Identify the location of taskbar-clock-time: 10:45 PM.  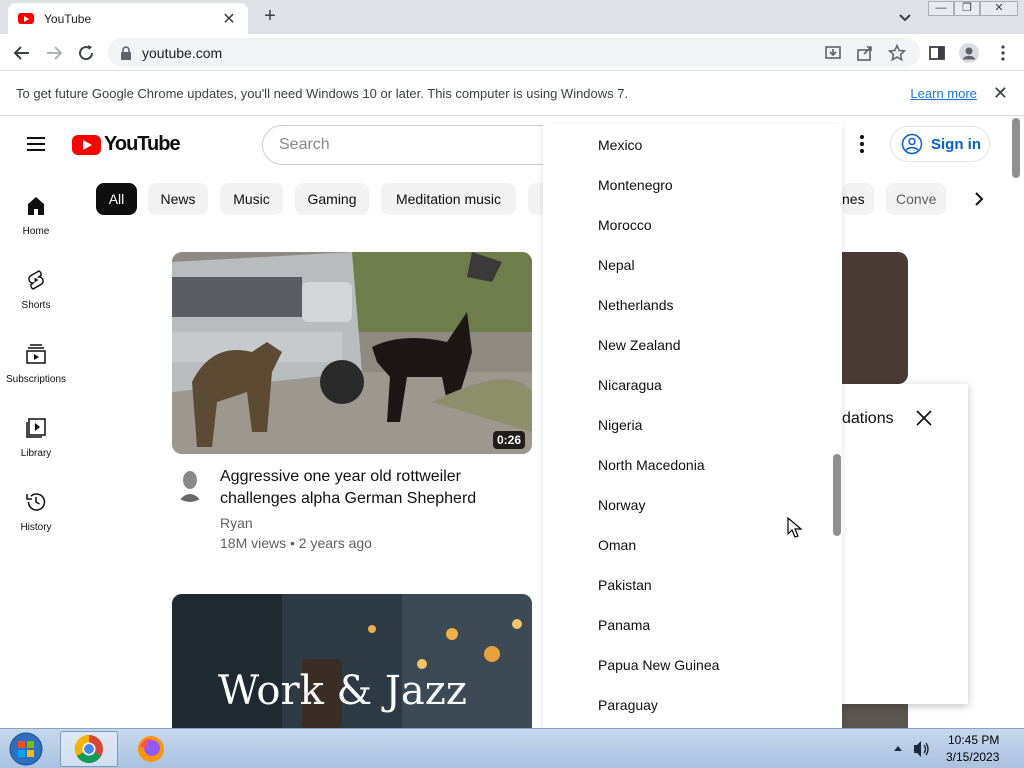
(973, 740).